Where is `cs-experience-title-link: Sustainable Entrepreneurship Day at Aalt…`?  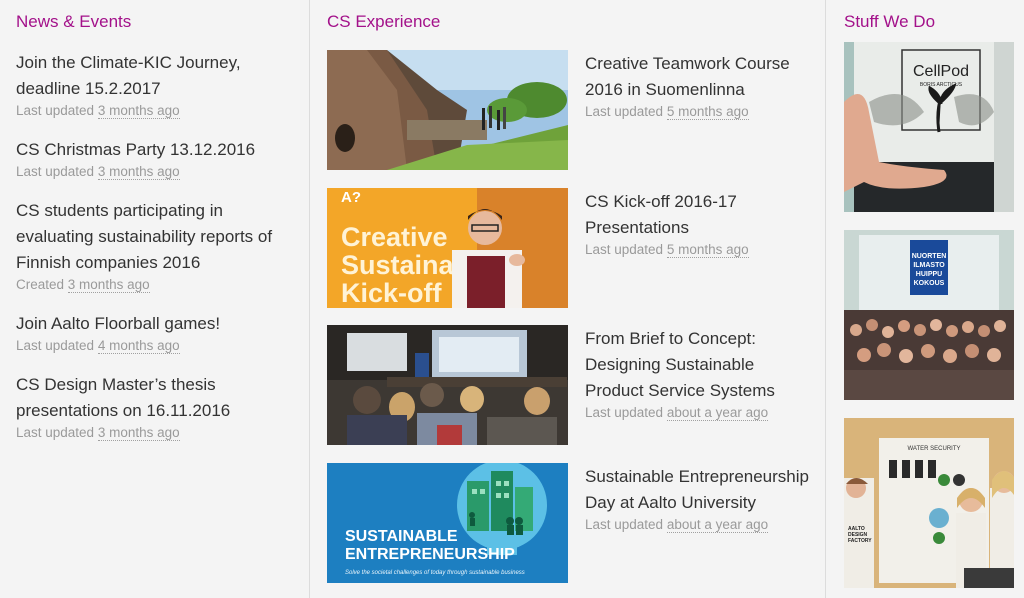
cs-experience-title-link: Sustainable Entrepreneurship Day at Aalt… is located at coordinates (700, 490).